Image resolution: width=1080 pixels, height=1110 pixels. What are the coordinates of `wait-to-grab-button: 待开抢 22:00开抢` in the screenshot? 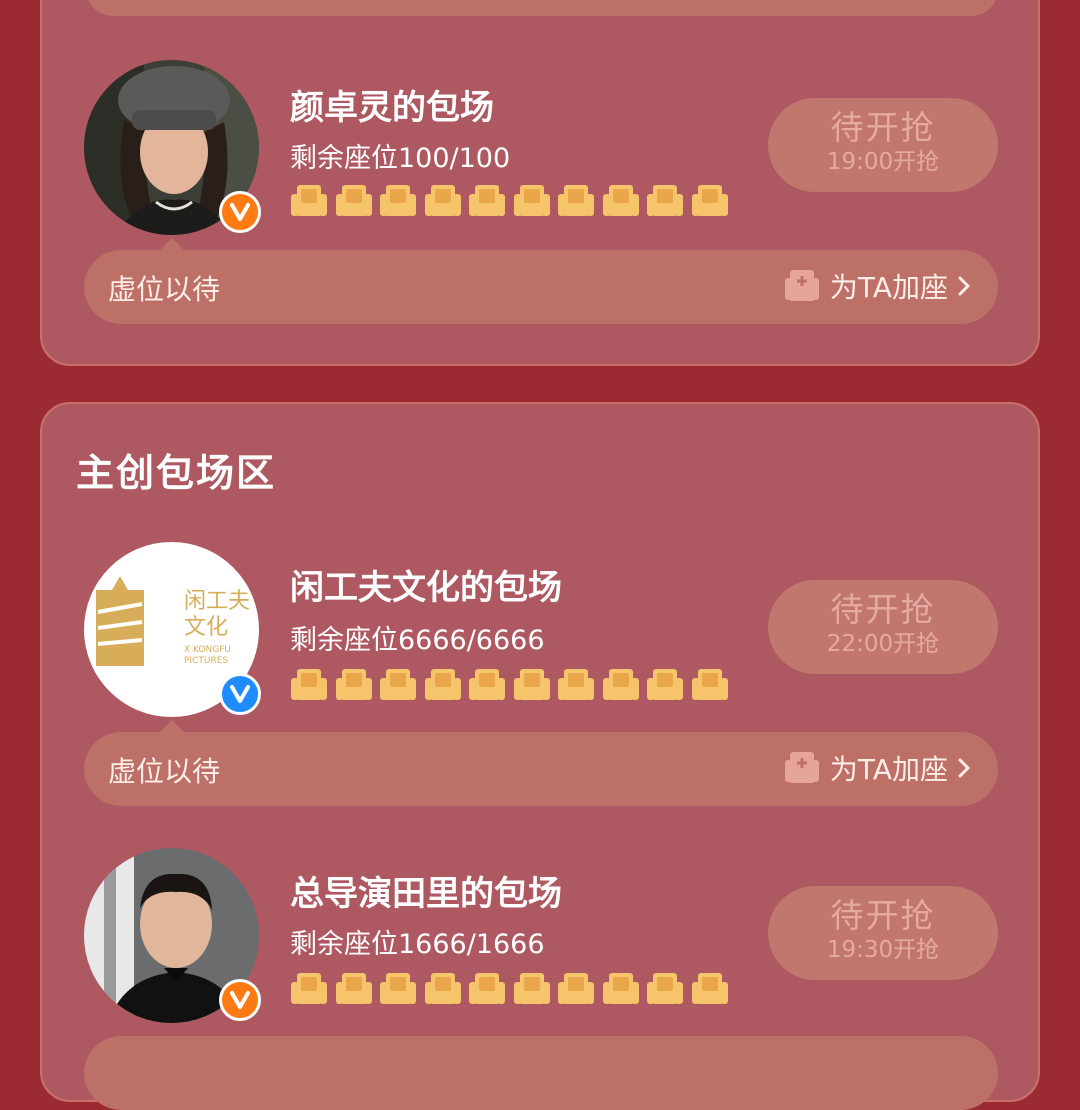 It's located at (883, 627).